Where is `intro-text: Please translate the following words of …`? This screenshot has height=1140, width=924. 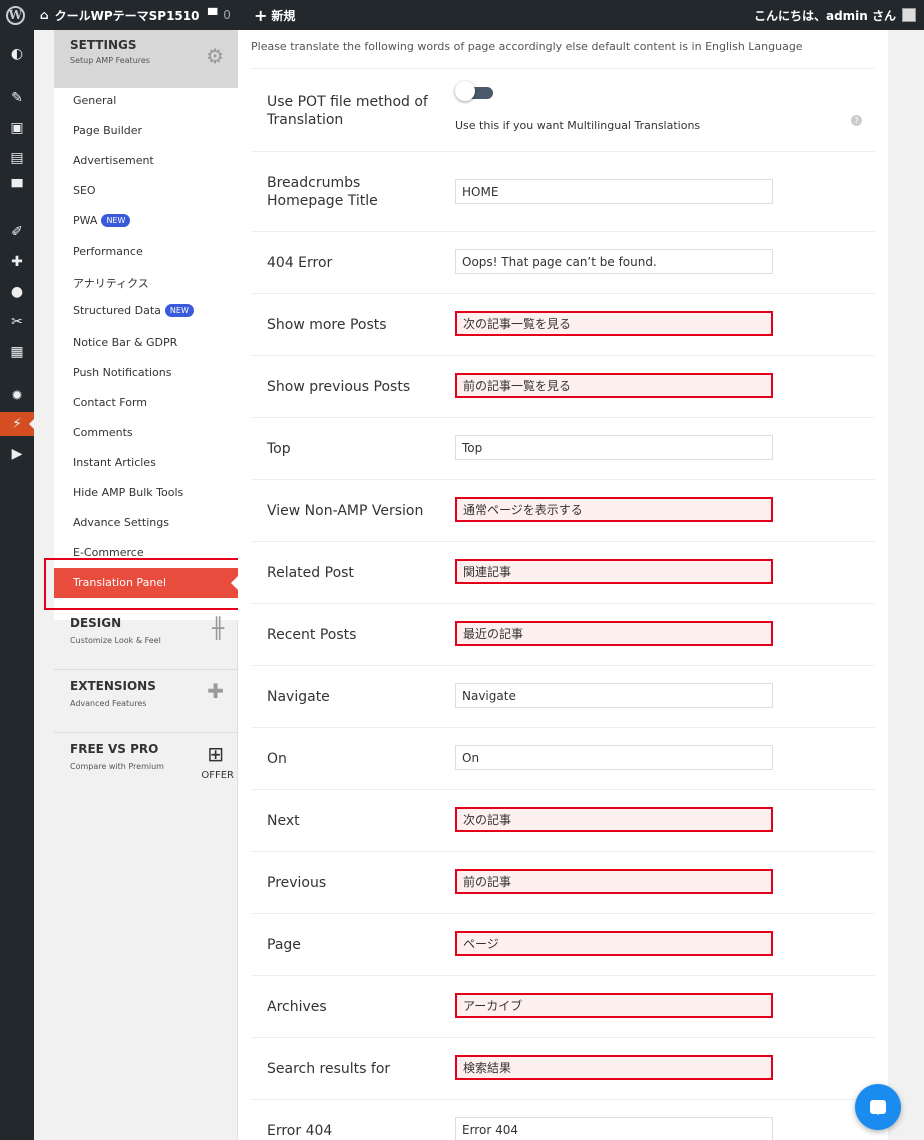
intro-text: Please translate the following words of … is located at coordinates (527, 46).